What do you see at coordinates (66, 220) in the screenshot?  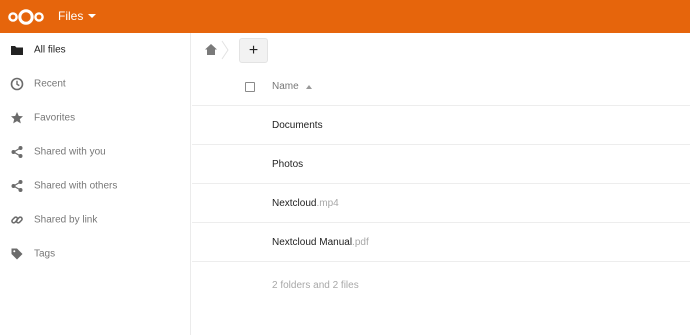 I see `sidebar-item-label: Shared by link` at bounding box center [66, 220].